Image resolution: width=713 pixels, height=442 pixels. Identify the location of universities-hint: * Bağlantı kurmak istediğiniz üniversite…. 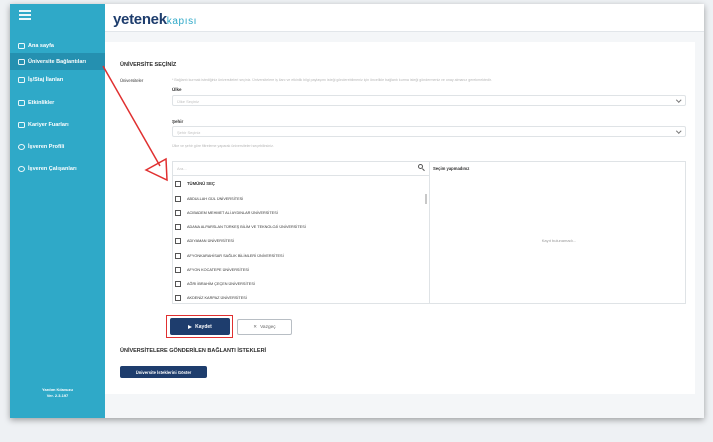
(332, 80).